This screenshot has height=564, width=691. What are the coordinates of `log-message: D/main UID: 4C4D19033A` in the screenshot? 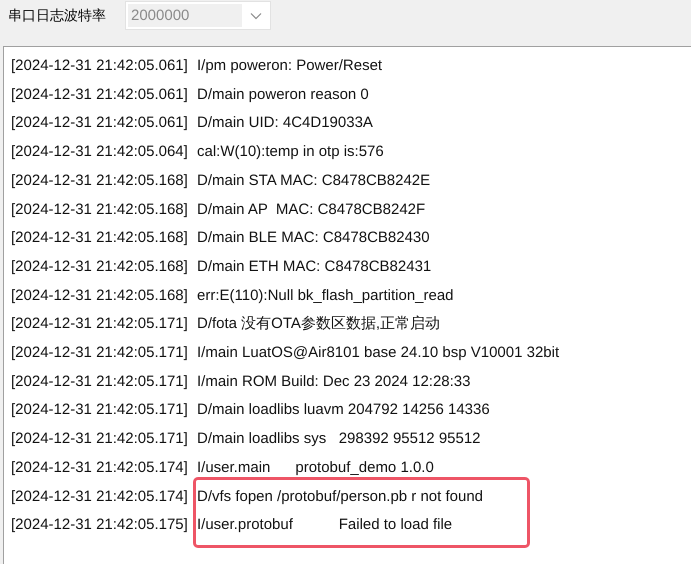 It's located at (285, 123).